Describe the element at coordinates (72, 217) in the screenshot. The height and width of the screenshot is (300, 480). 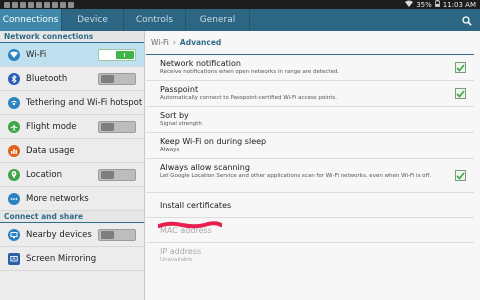
I see `section-connect-and-share: Connect and share` at that location.